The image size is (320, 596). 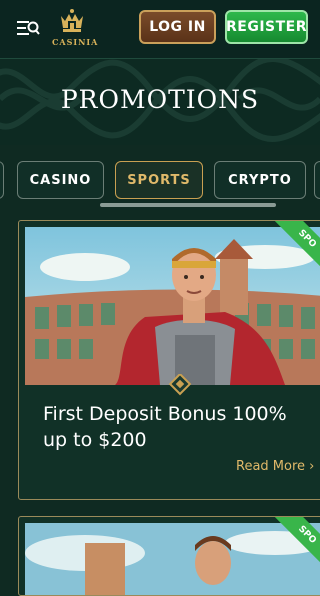 What do you see at coordinates (312, 466) in the screenshot?
I see `chevron-right-icon: ›` at bounding box center [312, 466].